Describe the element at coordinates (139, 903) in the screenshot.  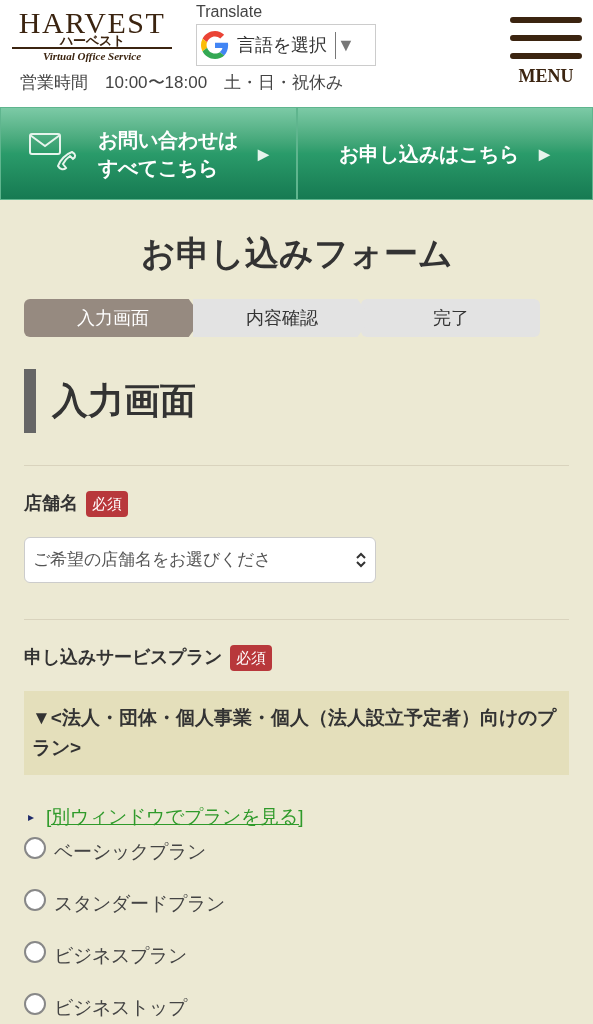
I see `radio-label: スタンダードプラン` at that location.